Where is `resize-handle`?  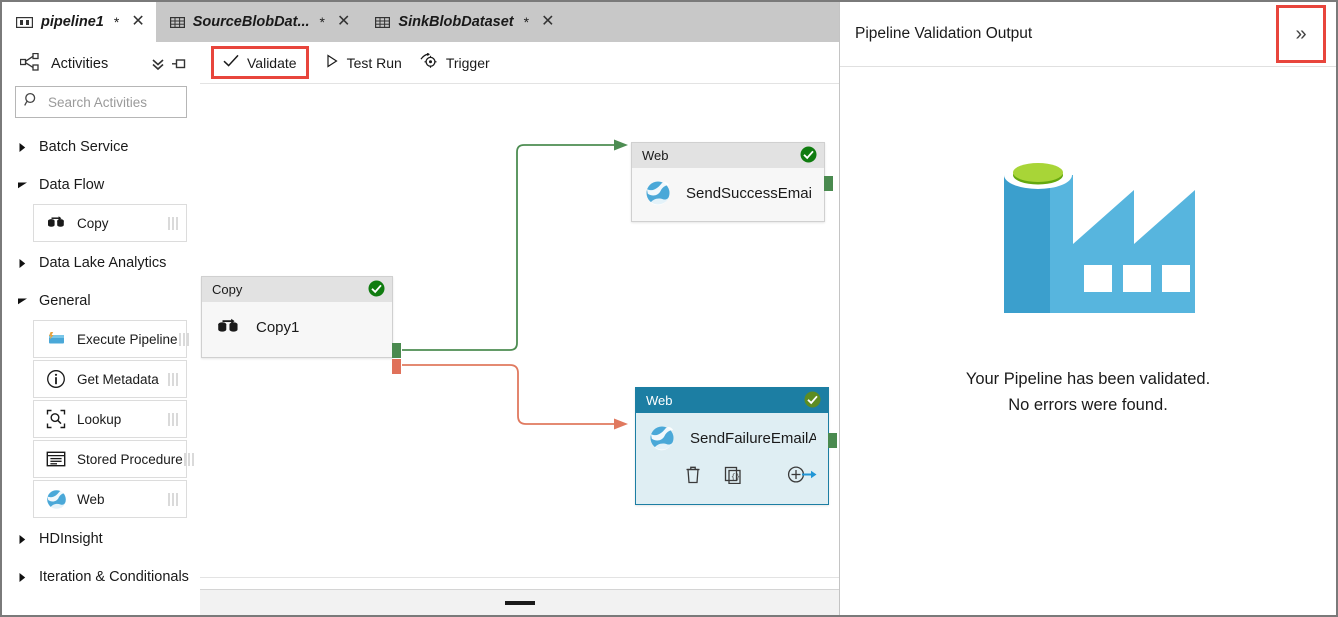
resize-handle is located at coordinates (519, 602).